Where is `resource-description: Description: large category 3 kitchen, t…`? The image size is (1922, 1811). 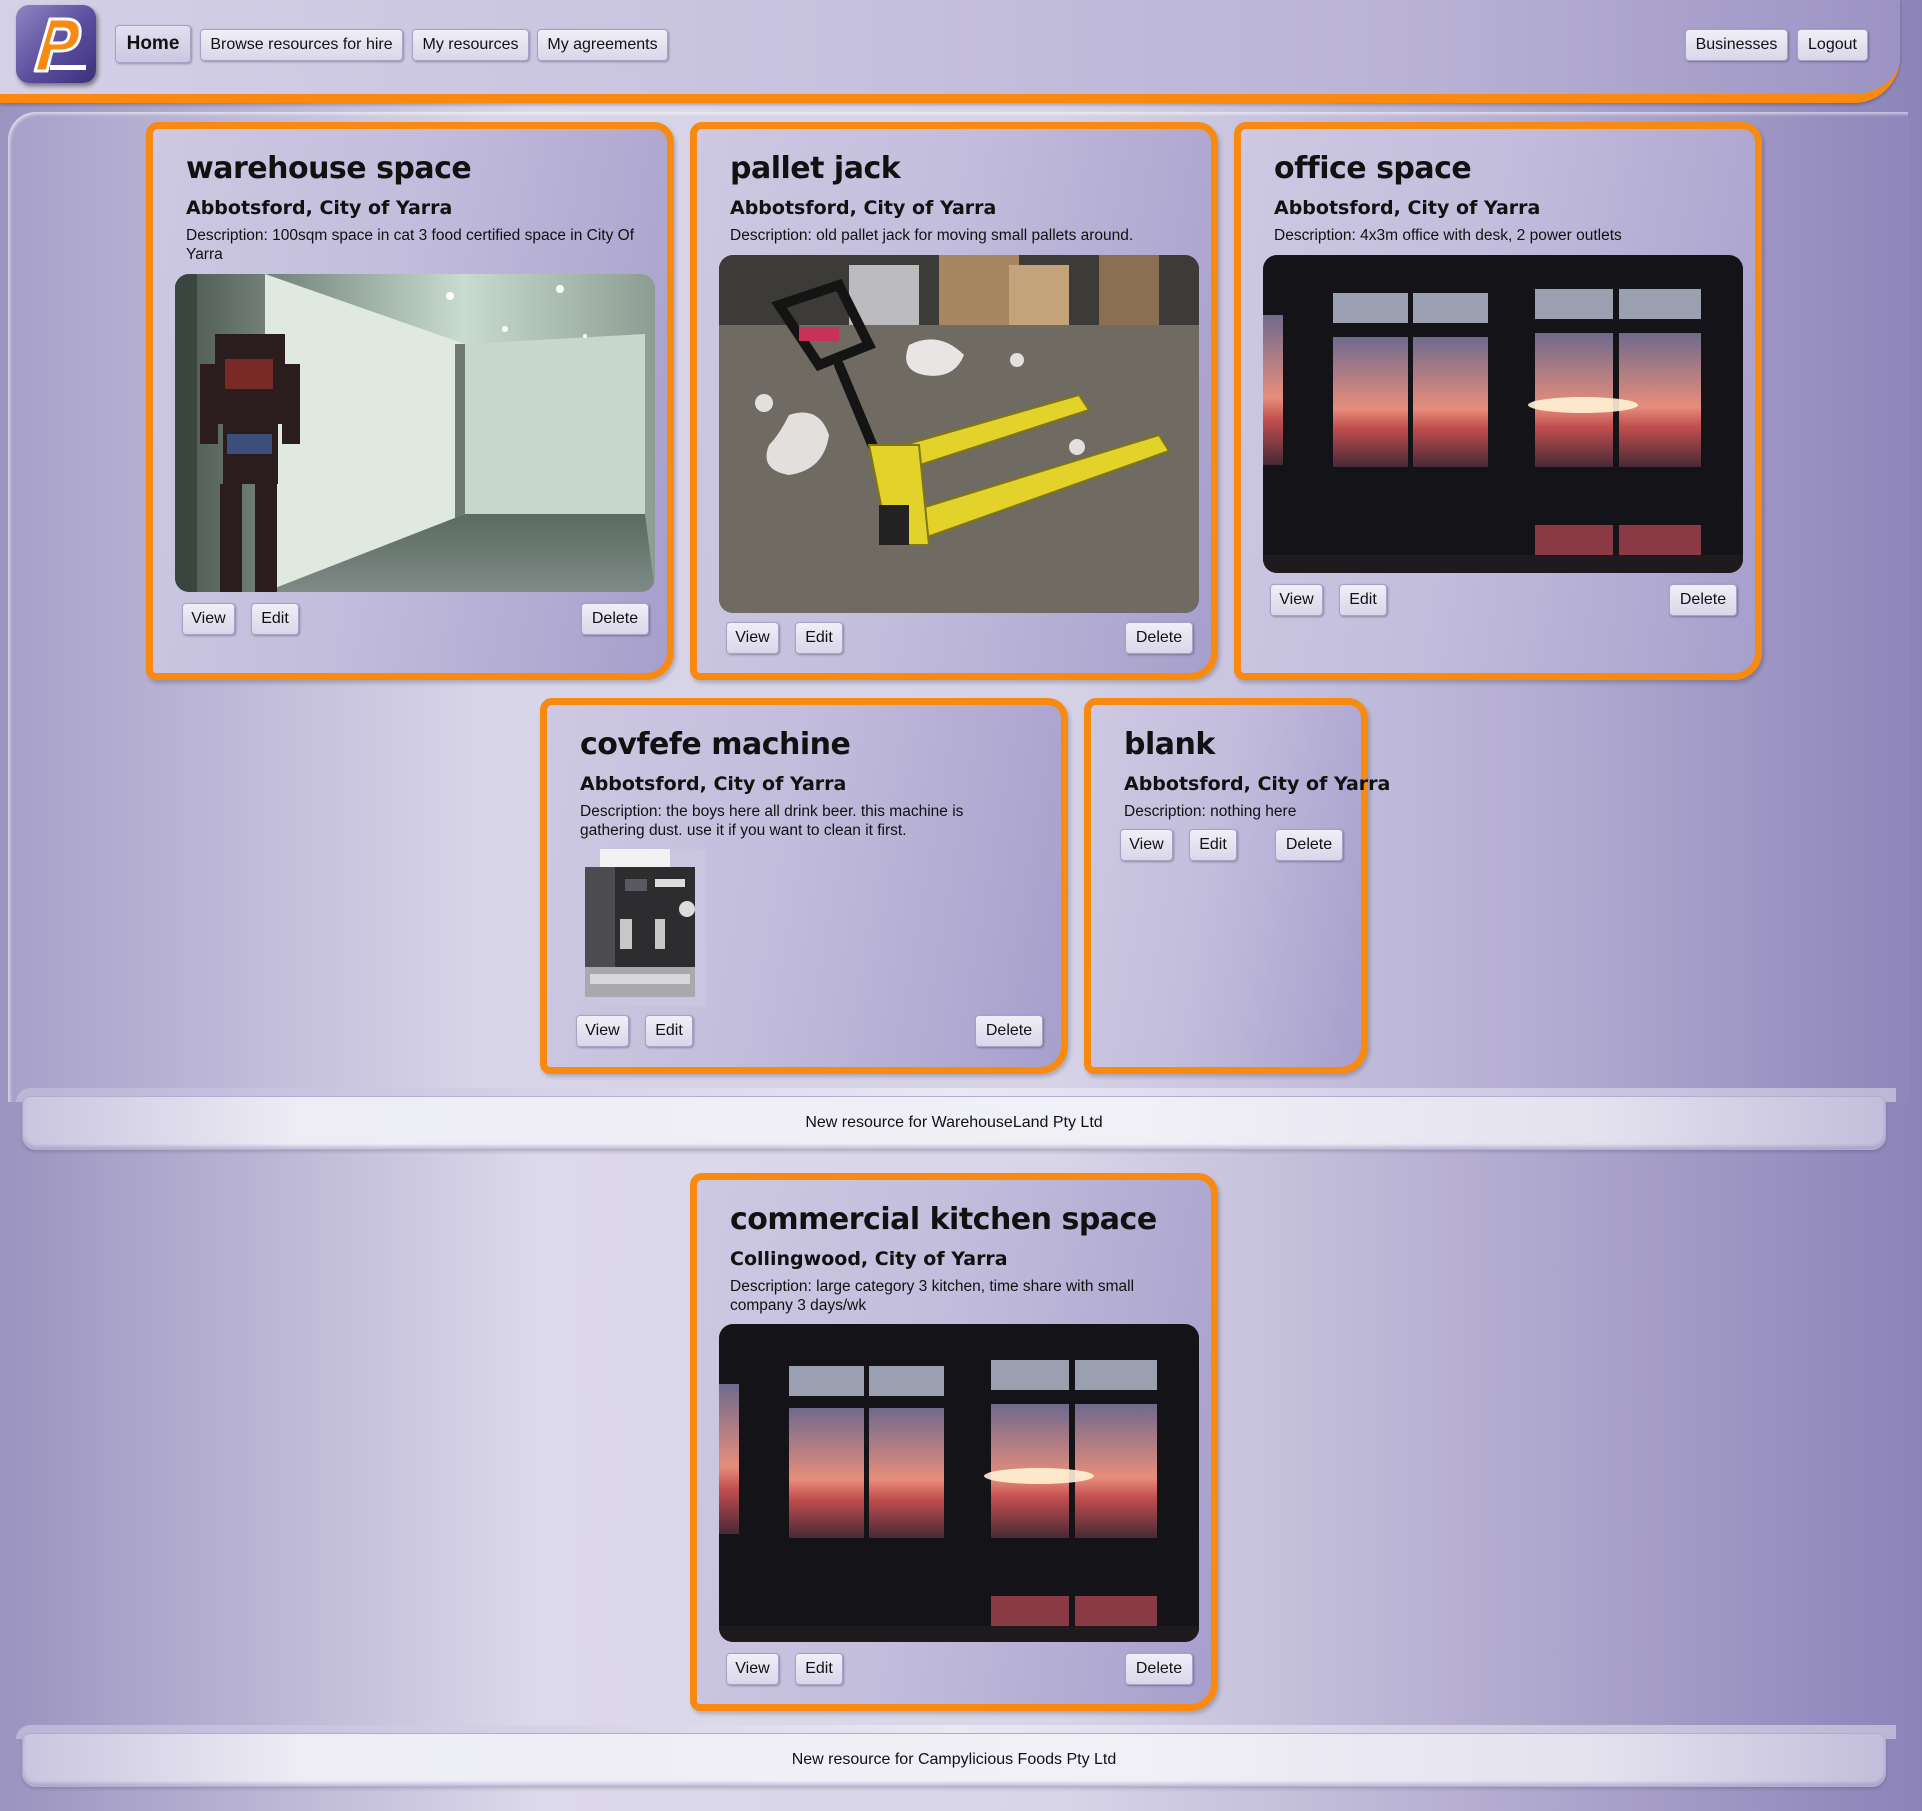 resource-description: Description: large category 3 kitchen, t… is located at coordinates (932, 1296).